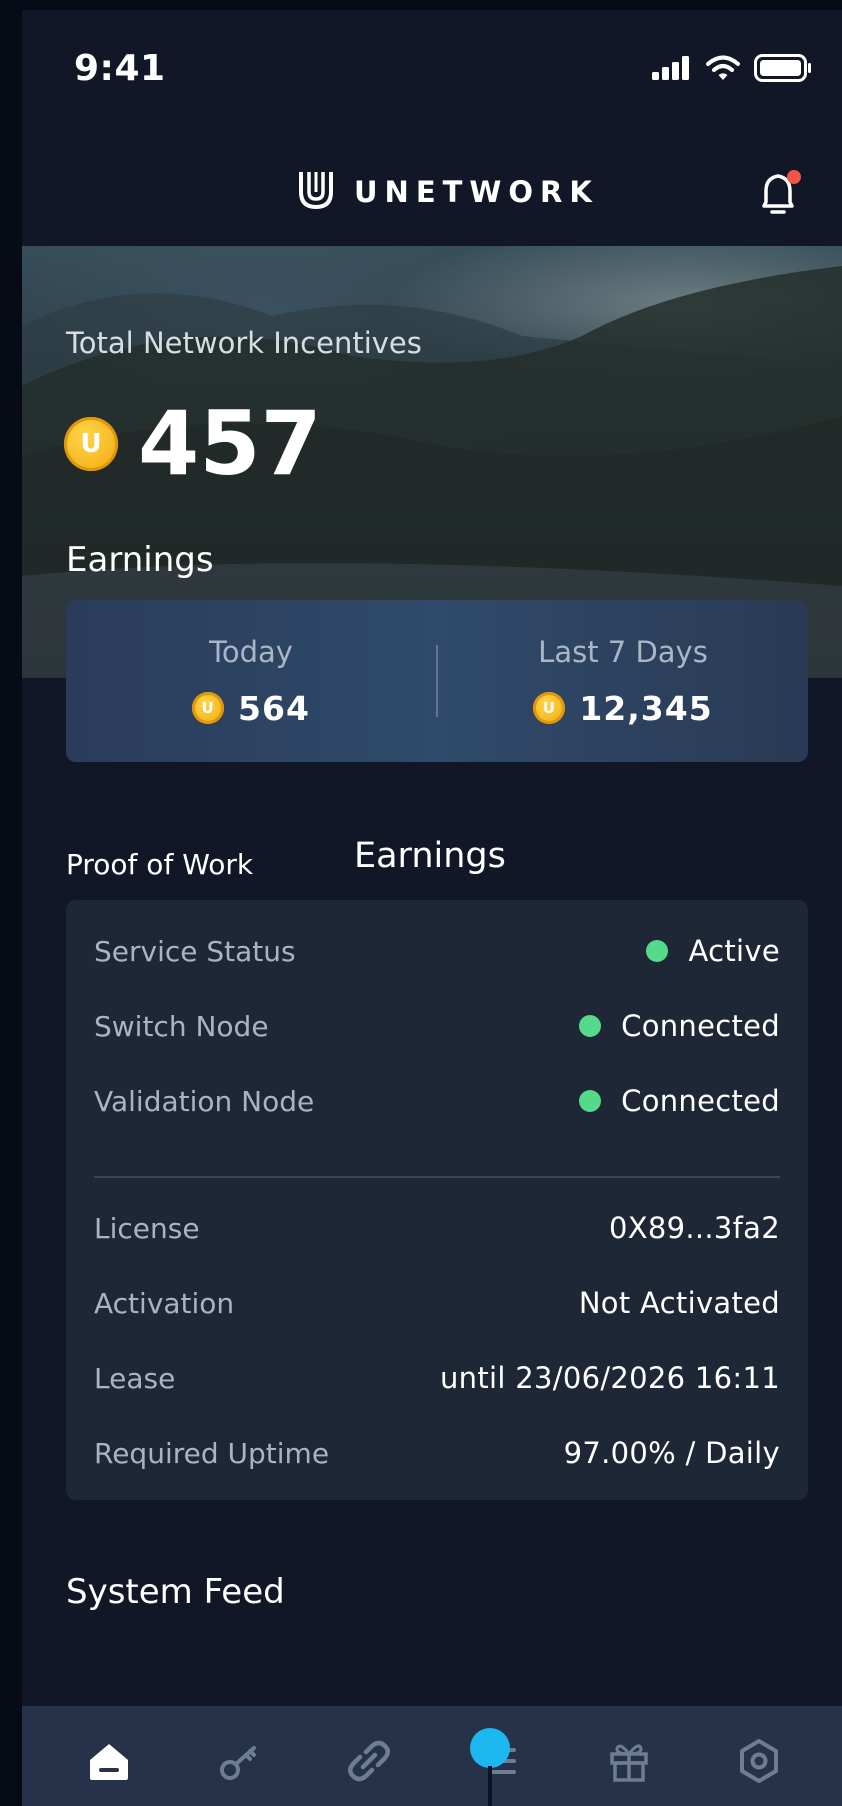 This screenshot has width=842, height=1806. I want to click on total-incentives-label: Total Network Incentives, so click(244, 343).